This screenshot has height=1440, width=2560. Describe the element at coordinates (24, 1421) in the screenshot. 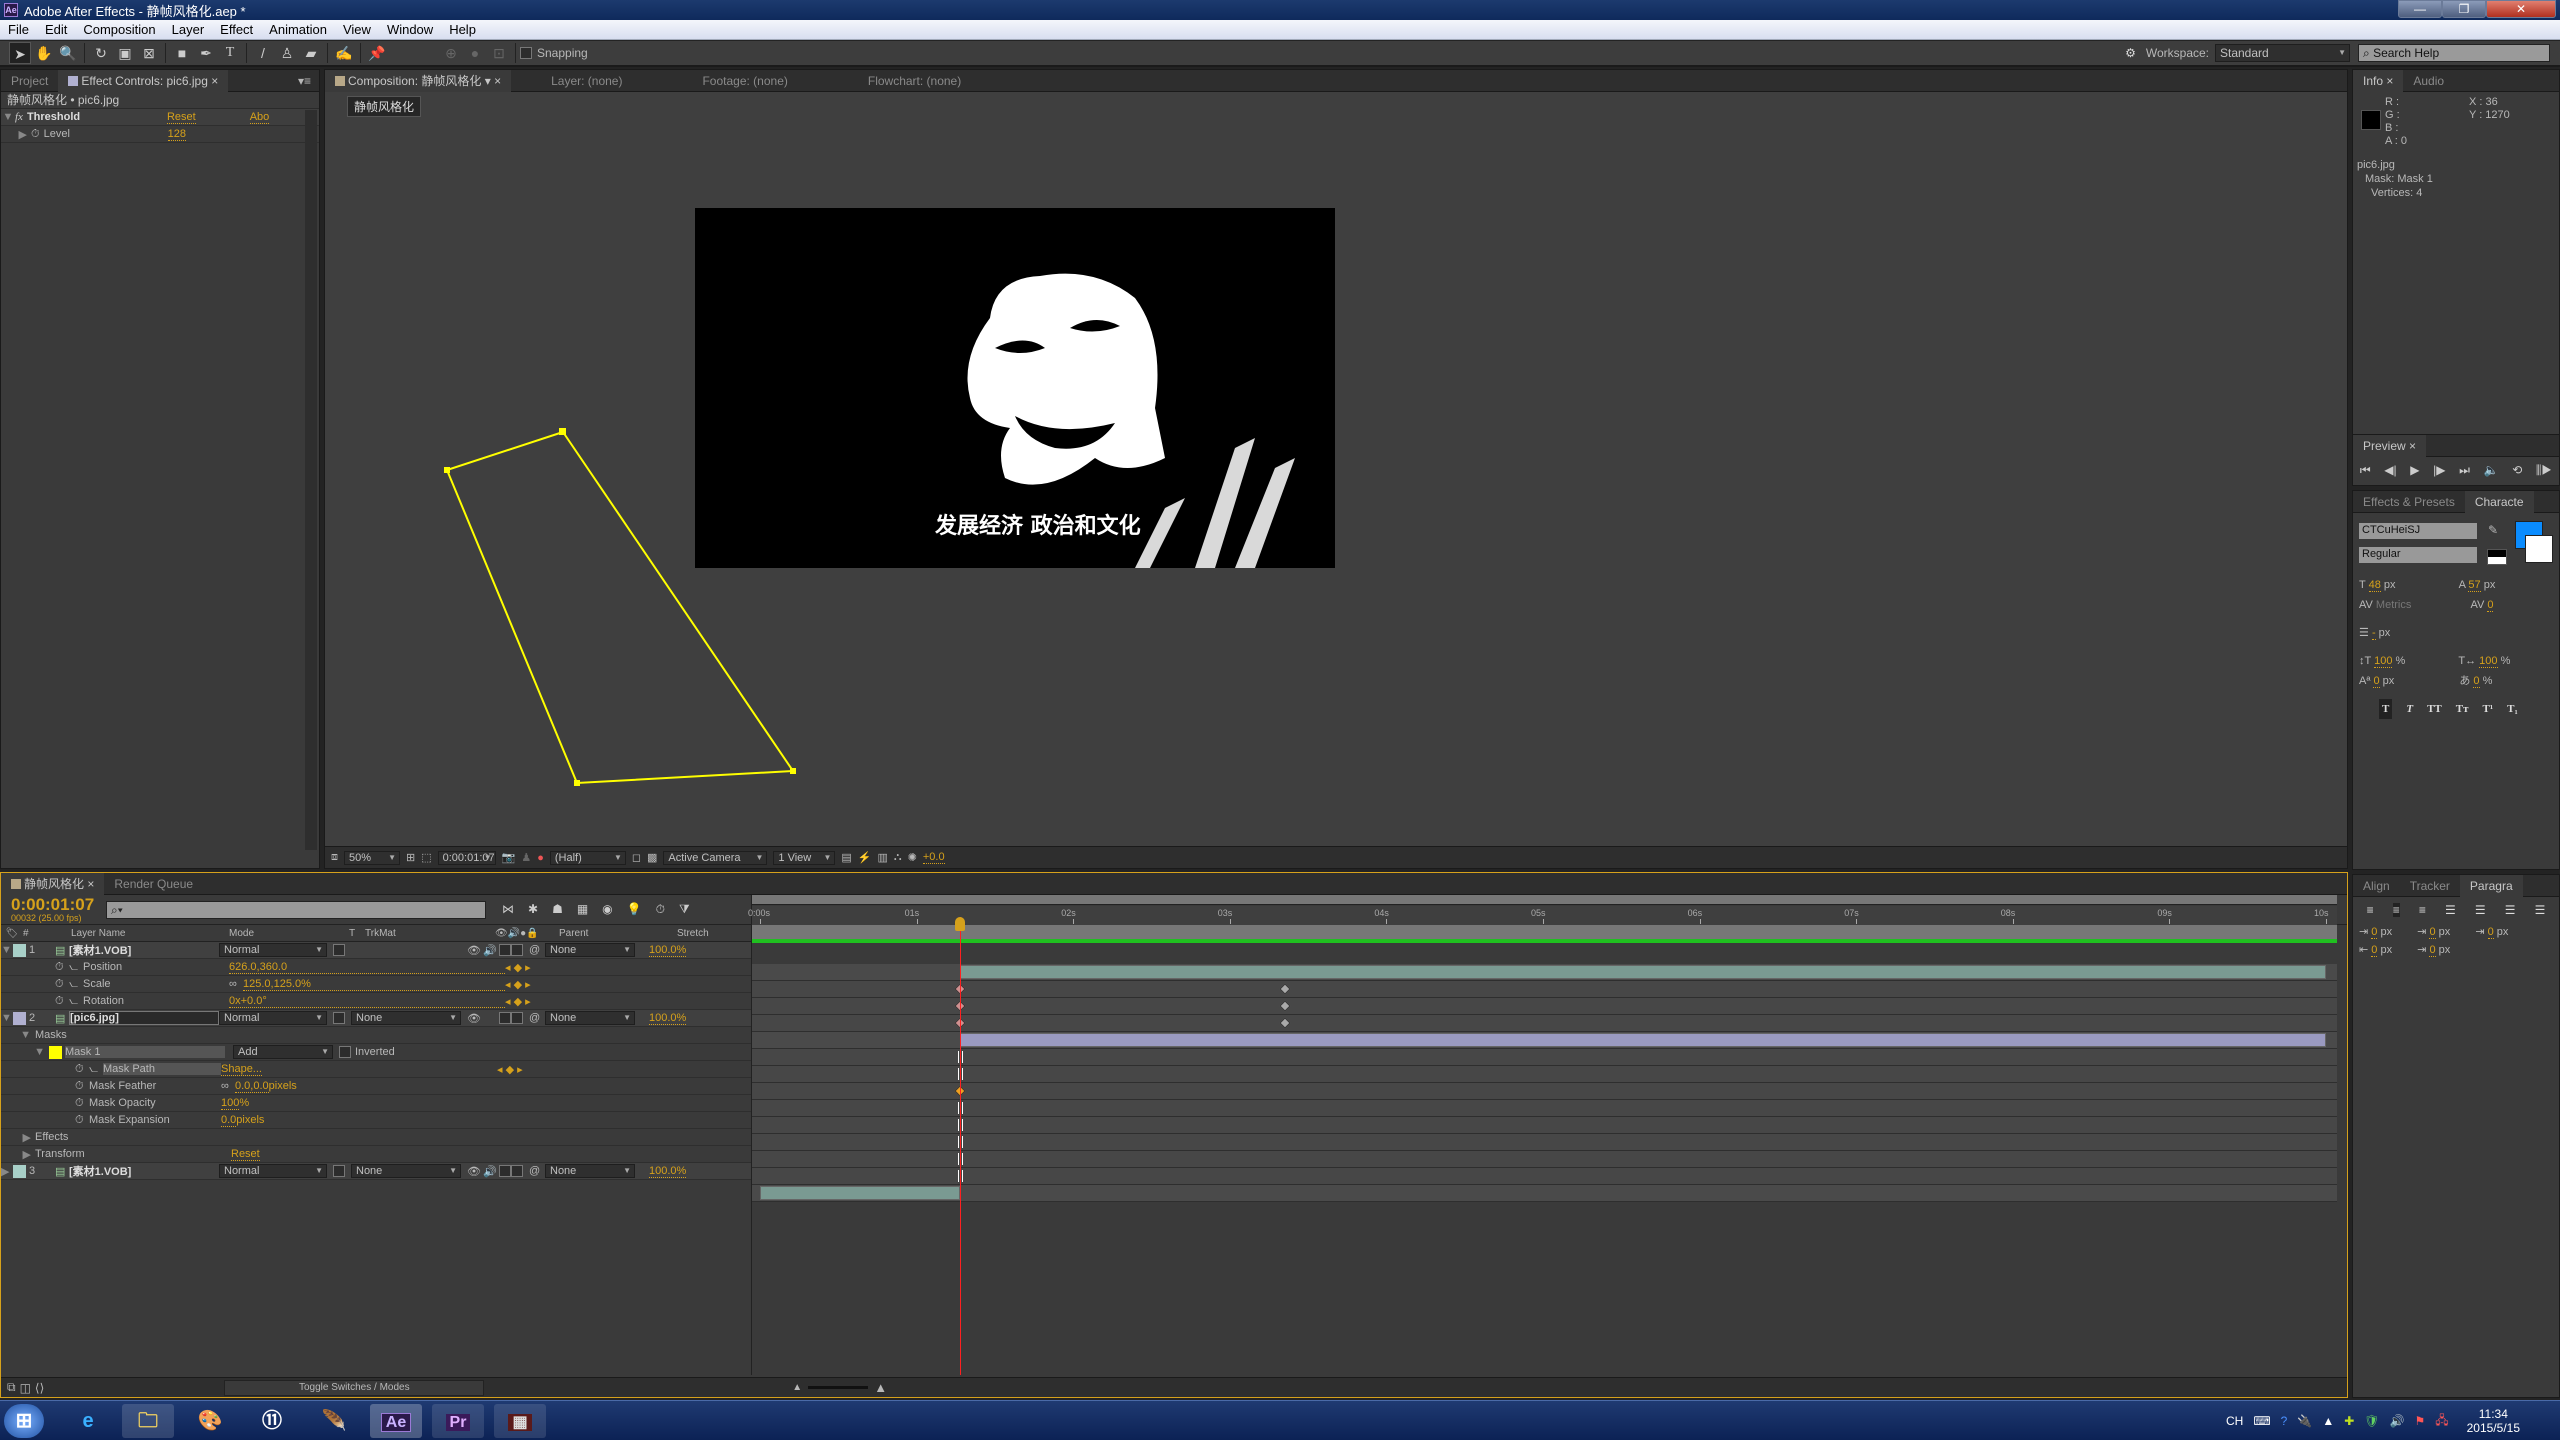

I see `start-button: ⊞` at that location.